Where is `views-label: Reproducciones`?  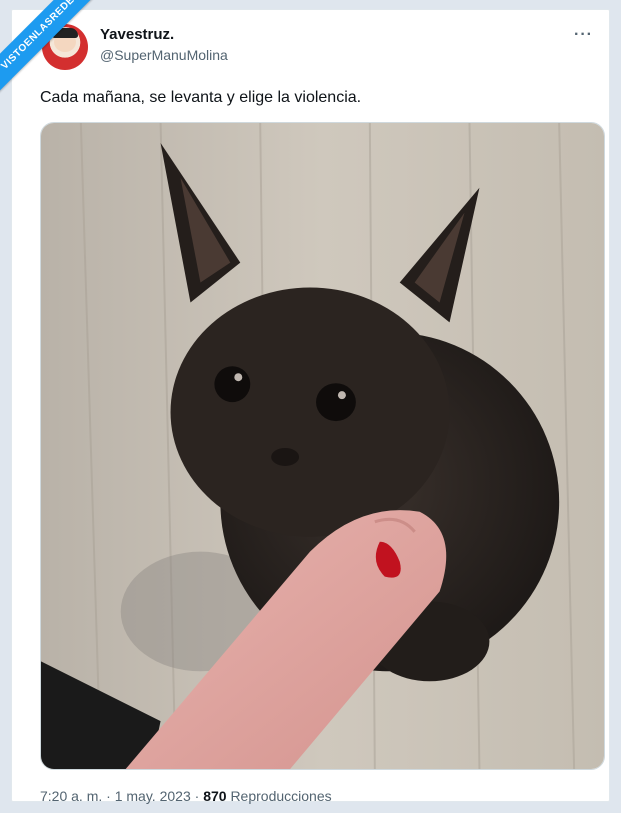
views-label: Reproducciones is located at coordinates (281, 796).